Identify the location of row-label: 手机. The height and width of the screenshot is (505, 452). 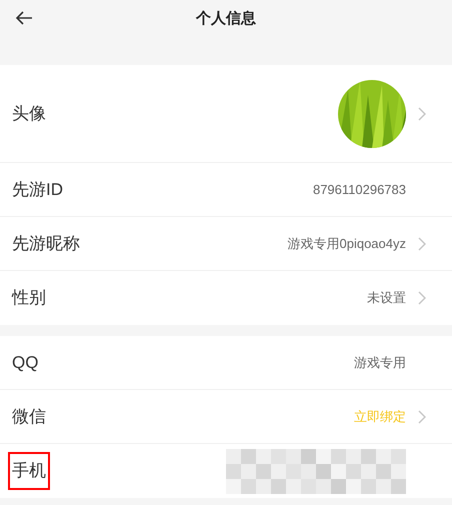
(29, 471).